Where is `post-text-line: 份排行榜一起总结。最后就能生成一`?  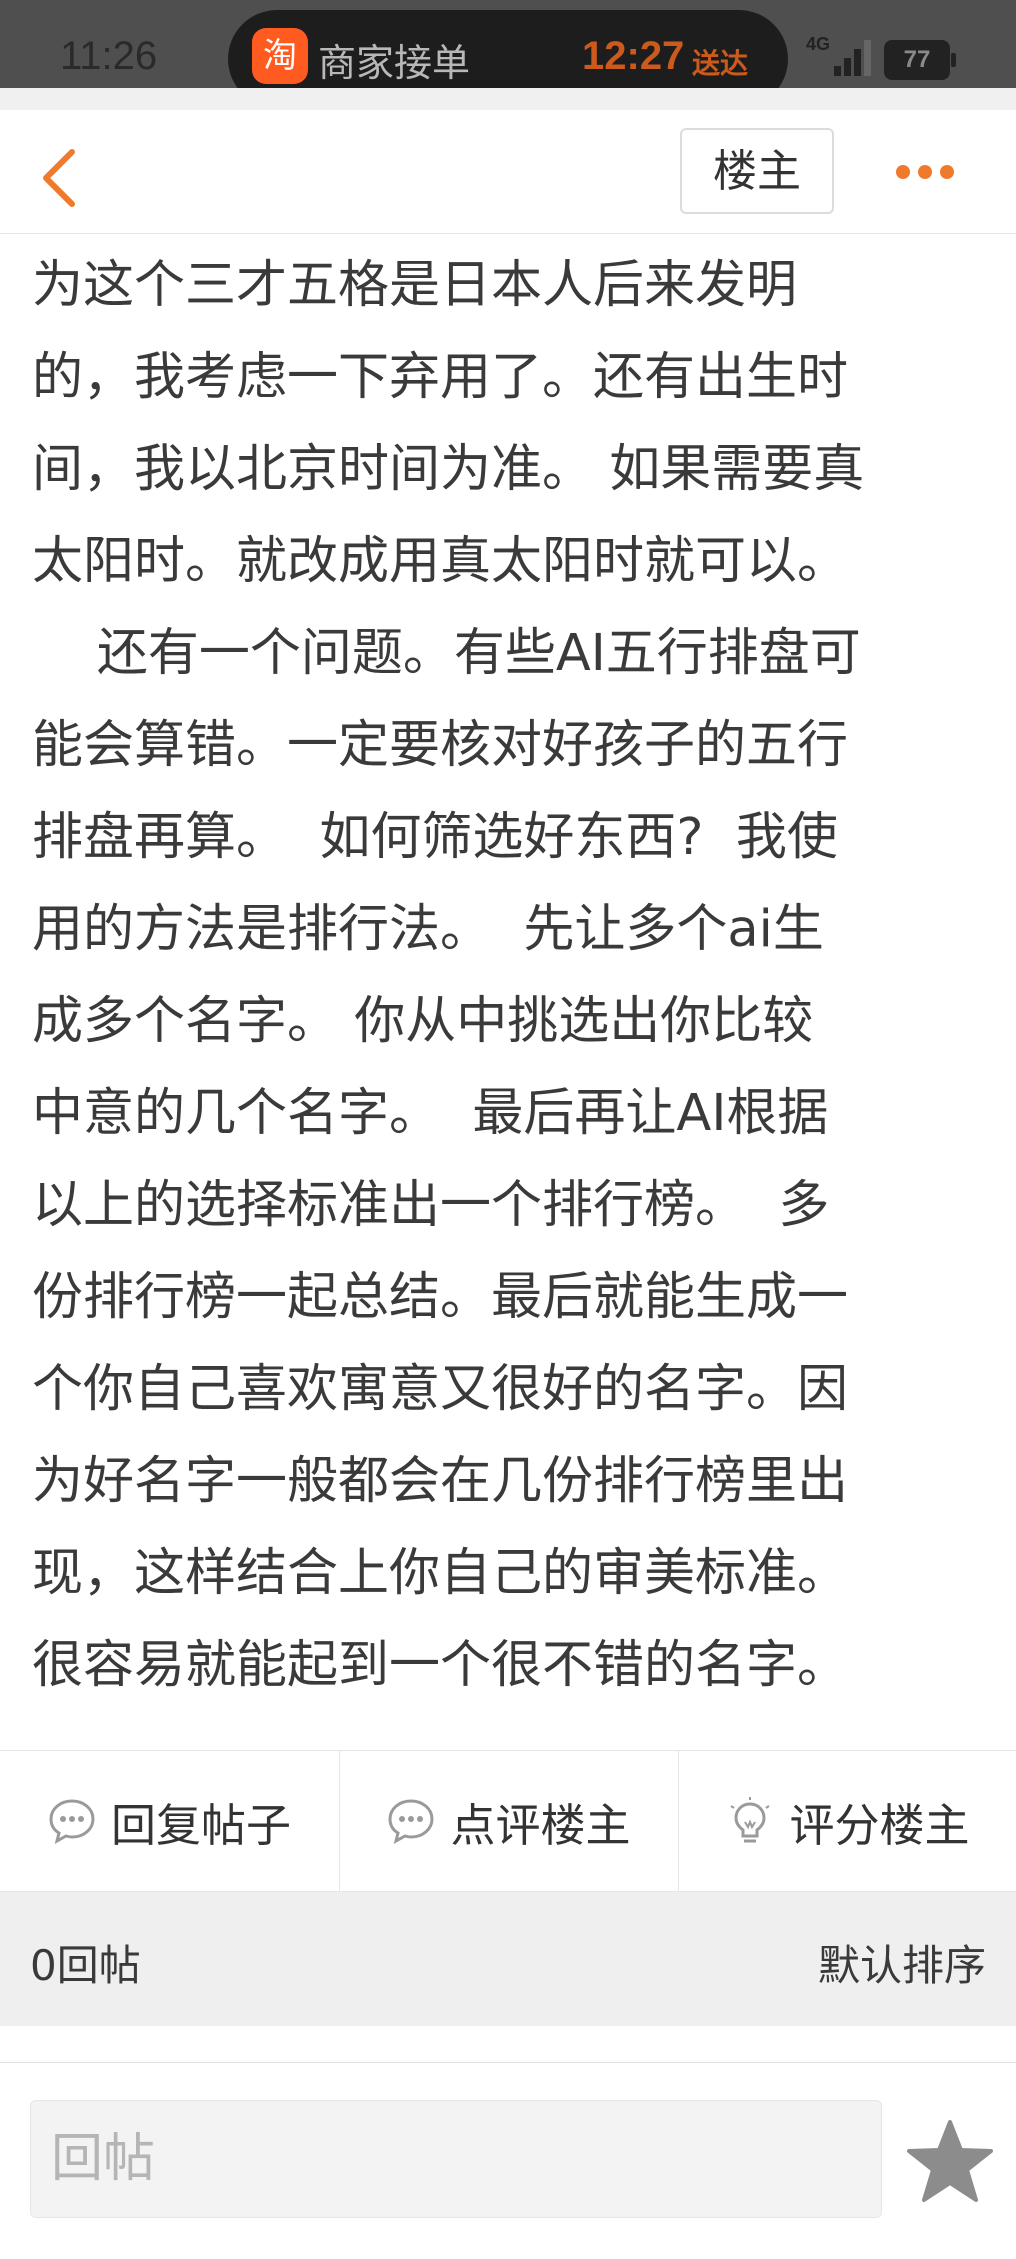 post-text-line: 份排行榜一起总结。最后就能生成一 is located at coordinates (440, 1297).